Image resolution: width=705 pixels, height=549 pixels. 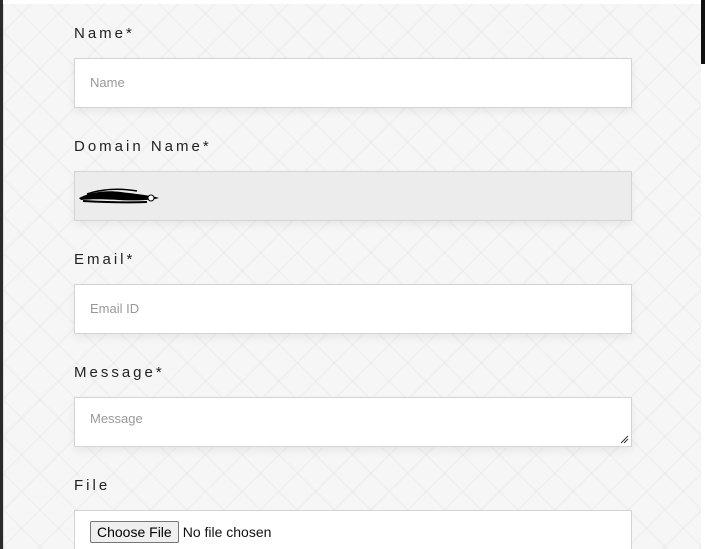 What do you see at coordinates (119, 196) in the screenshot?
I see `redacted-scribble-icon` at bounding box center [119, 196].